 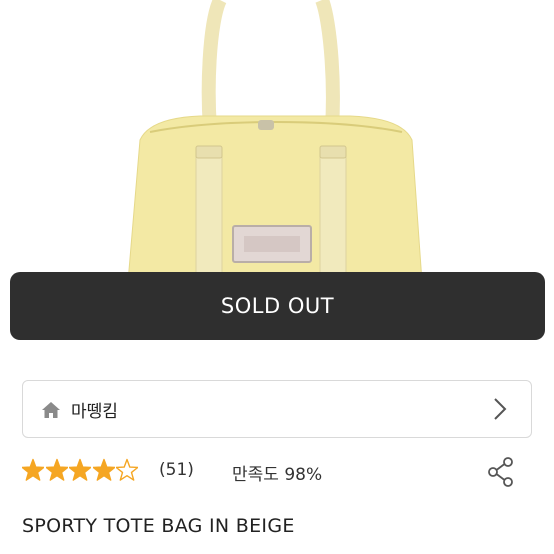 I want to click on chevron-right-icon, so click(x=500, y=409).